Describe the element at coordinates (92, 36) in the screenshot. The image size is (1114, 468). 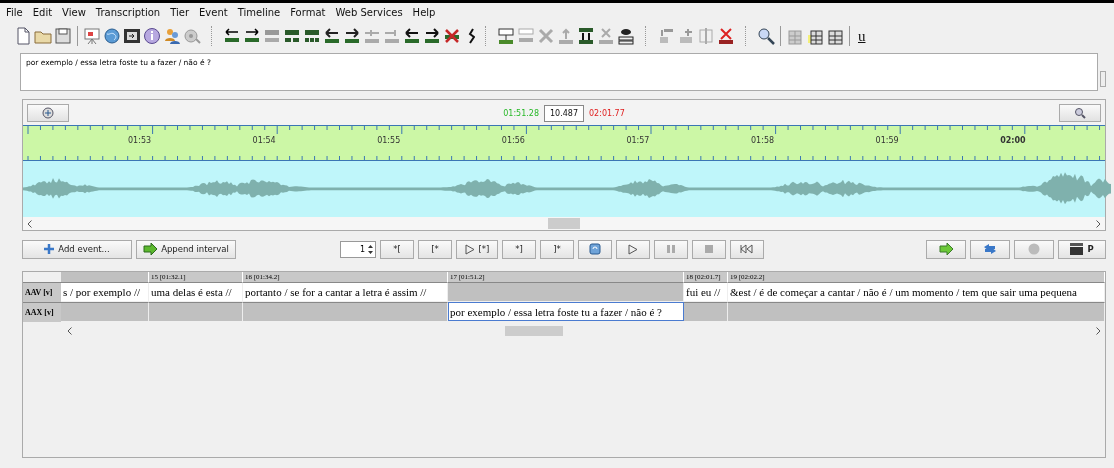
I see `presentation-board-icon` at that location.